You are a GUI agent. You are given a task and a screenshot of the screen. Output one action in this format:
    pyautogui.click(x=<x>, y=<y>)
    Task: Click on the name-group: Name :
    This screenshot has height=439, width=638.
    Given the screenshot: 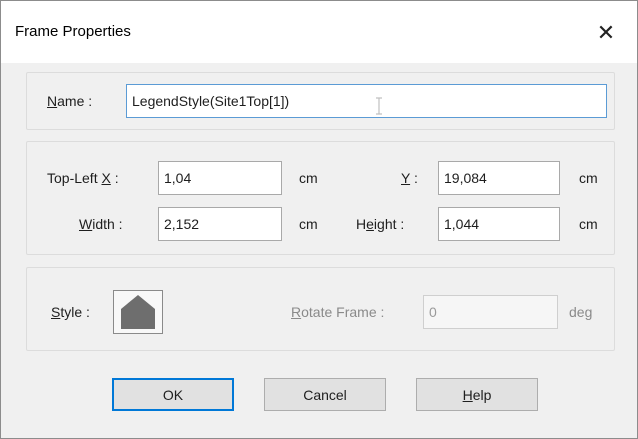 What is the action you would take?
    pyautogui.click(x=320, y=101)
    